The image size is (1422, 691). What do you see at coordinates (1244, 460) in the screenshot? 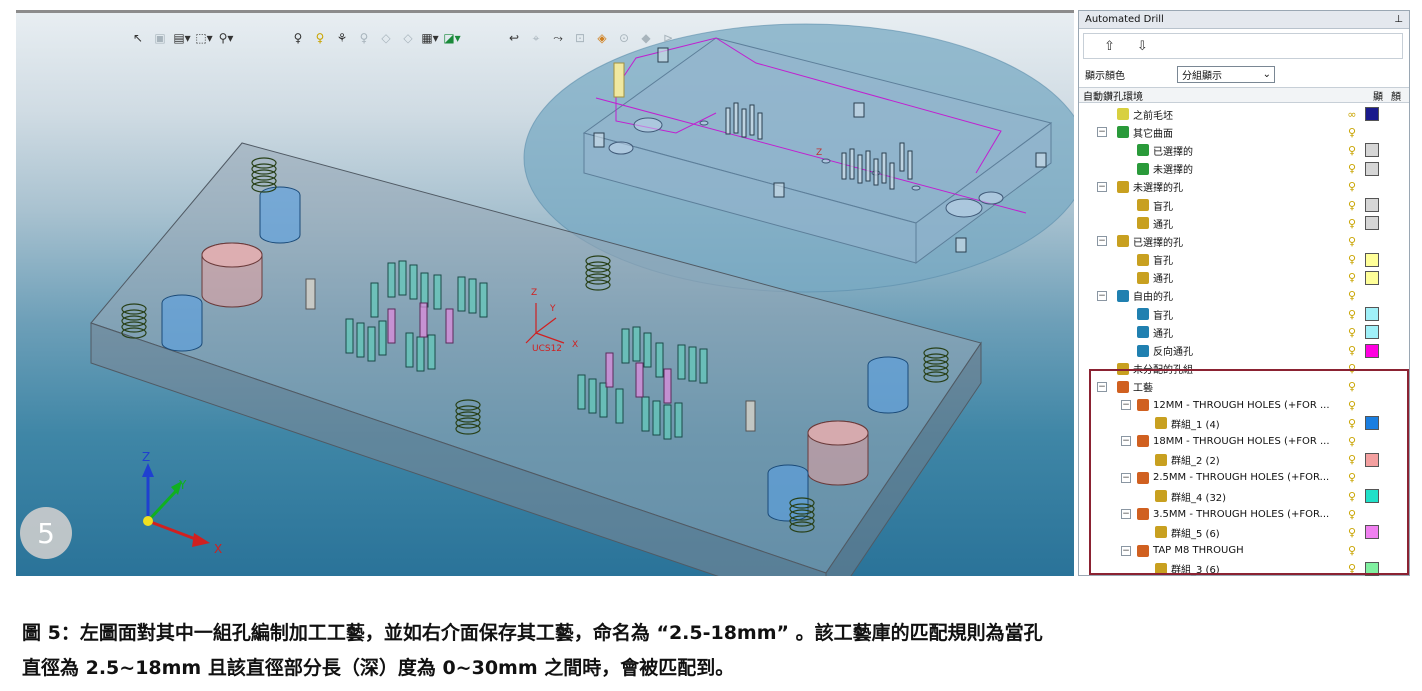
I see `tree-row: 群組_2 (2) ♀` at bounding box center [1244, 460].